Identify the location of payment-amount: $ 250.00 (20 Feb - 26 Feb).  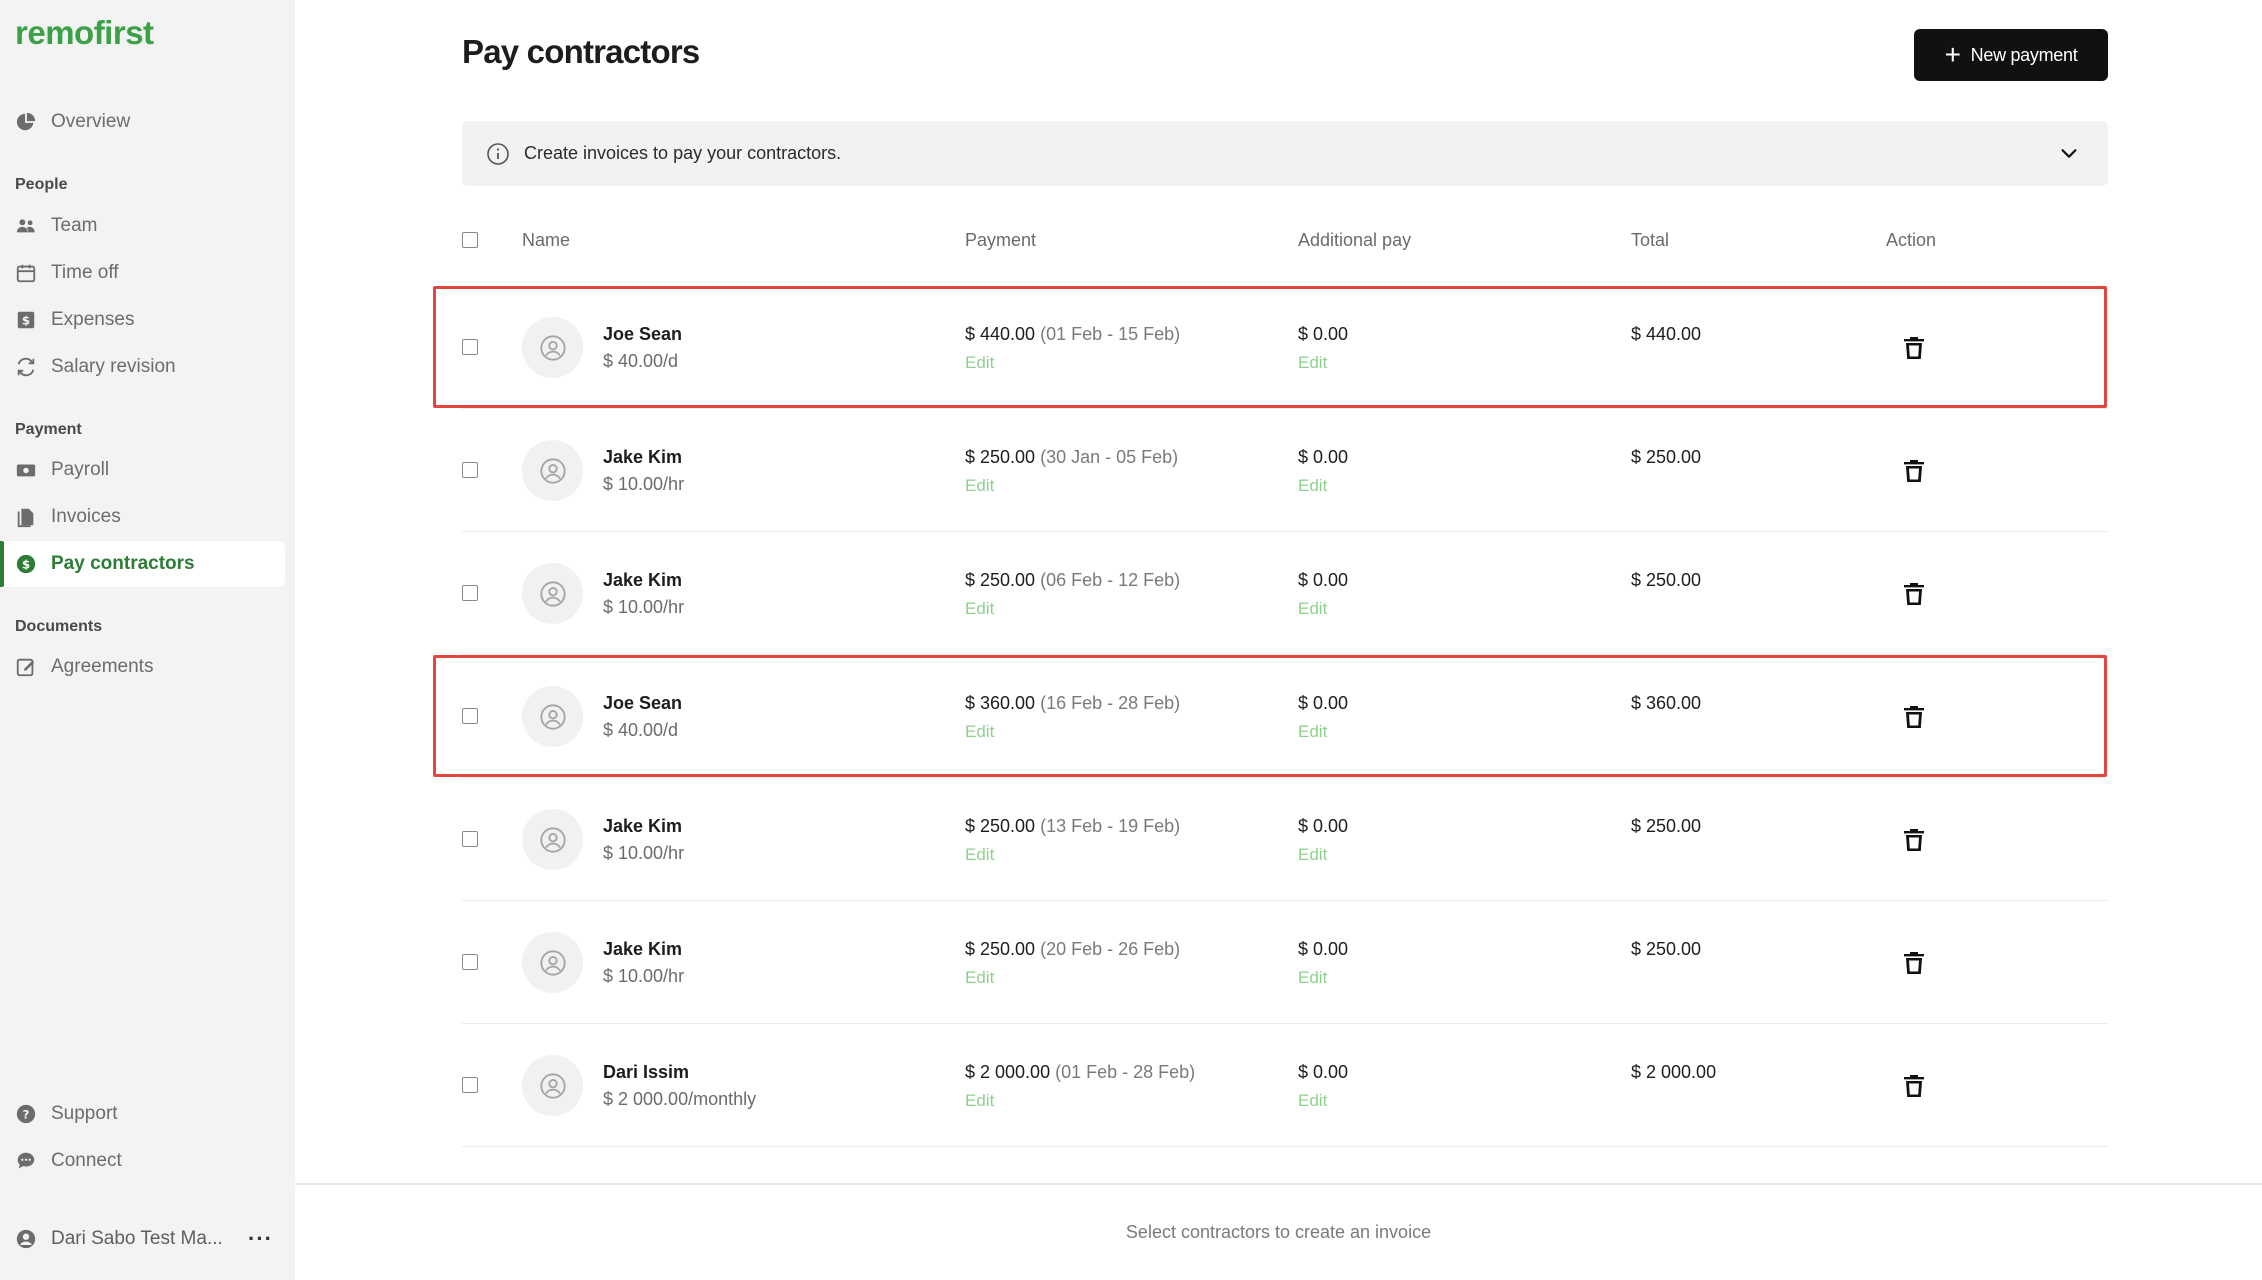
(1072, 949).